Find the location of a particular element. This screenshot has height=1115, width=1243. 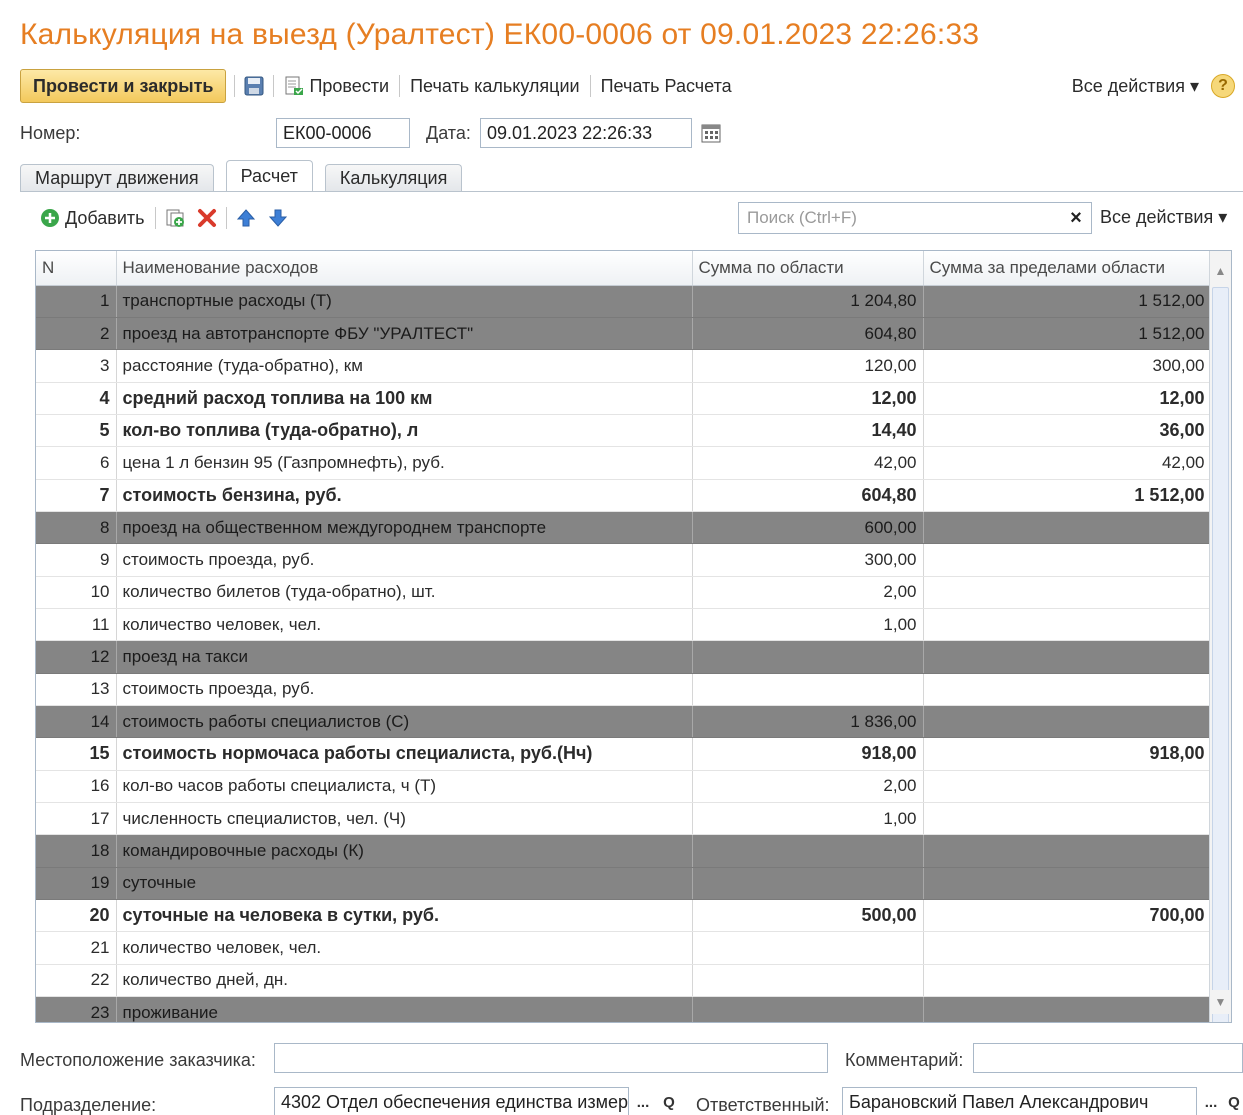

expense-name-cell: стоимость работы специалистов (С) is located at coordinates (404, 722).